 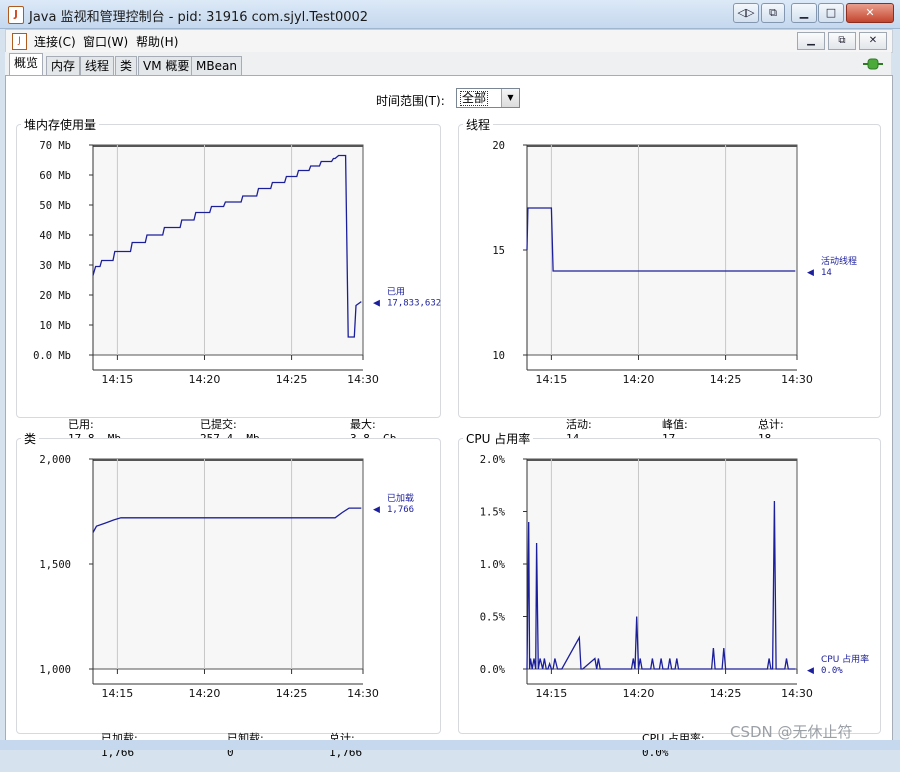 I want to click on legend-series-name: 活动线程, so click(x=839, y=261).